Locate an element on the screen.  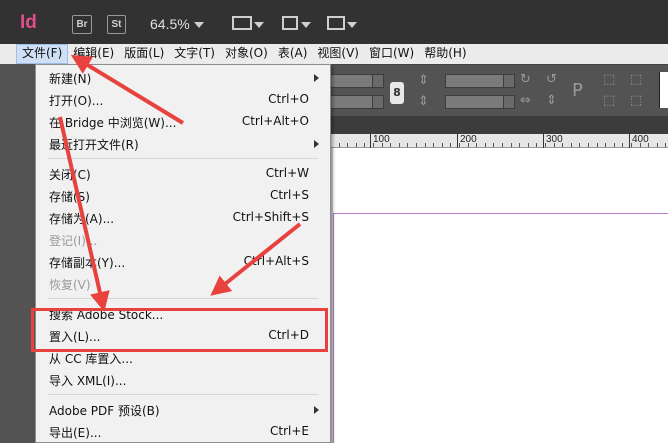
annotation-arrow-down-menu is located at coordinates (84, 214).